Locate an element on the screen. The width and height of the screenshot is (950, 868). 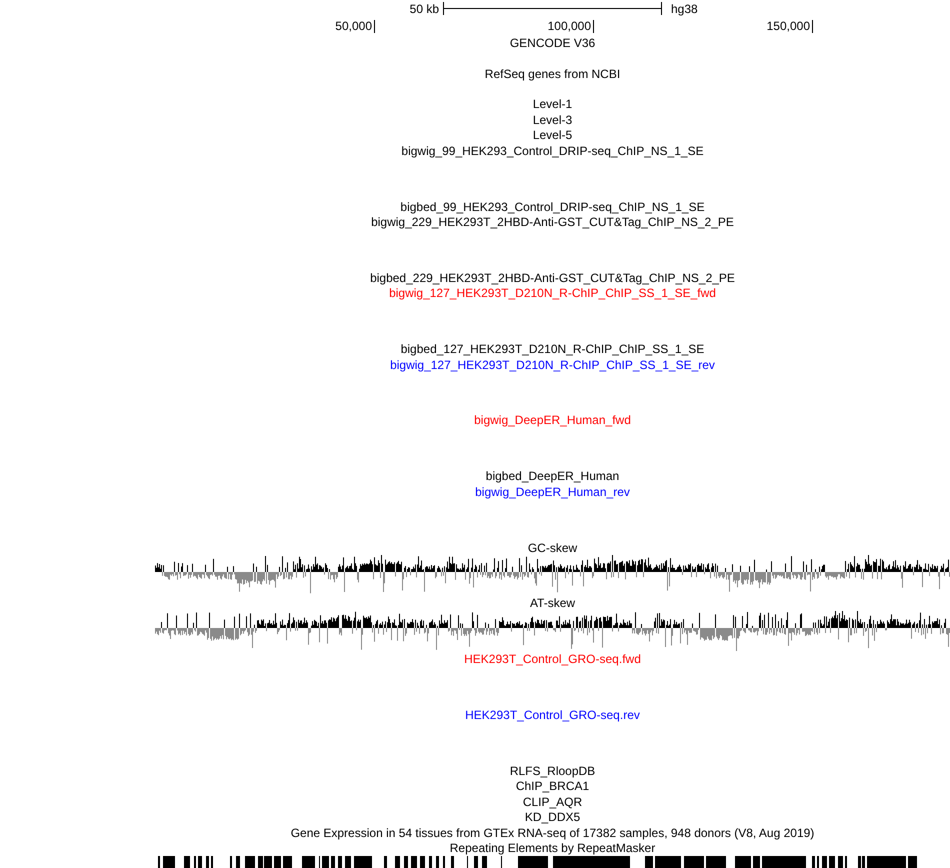
assembly-label: hg38 is located at coordinates (684, 9).